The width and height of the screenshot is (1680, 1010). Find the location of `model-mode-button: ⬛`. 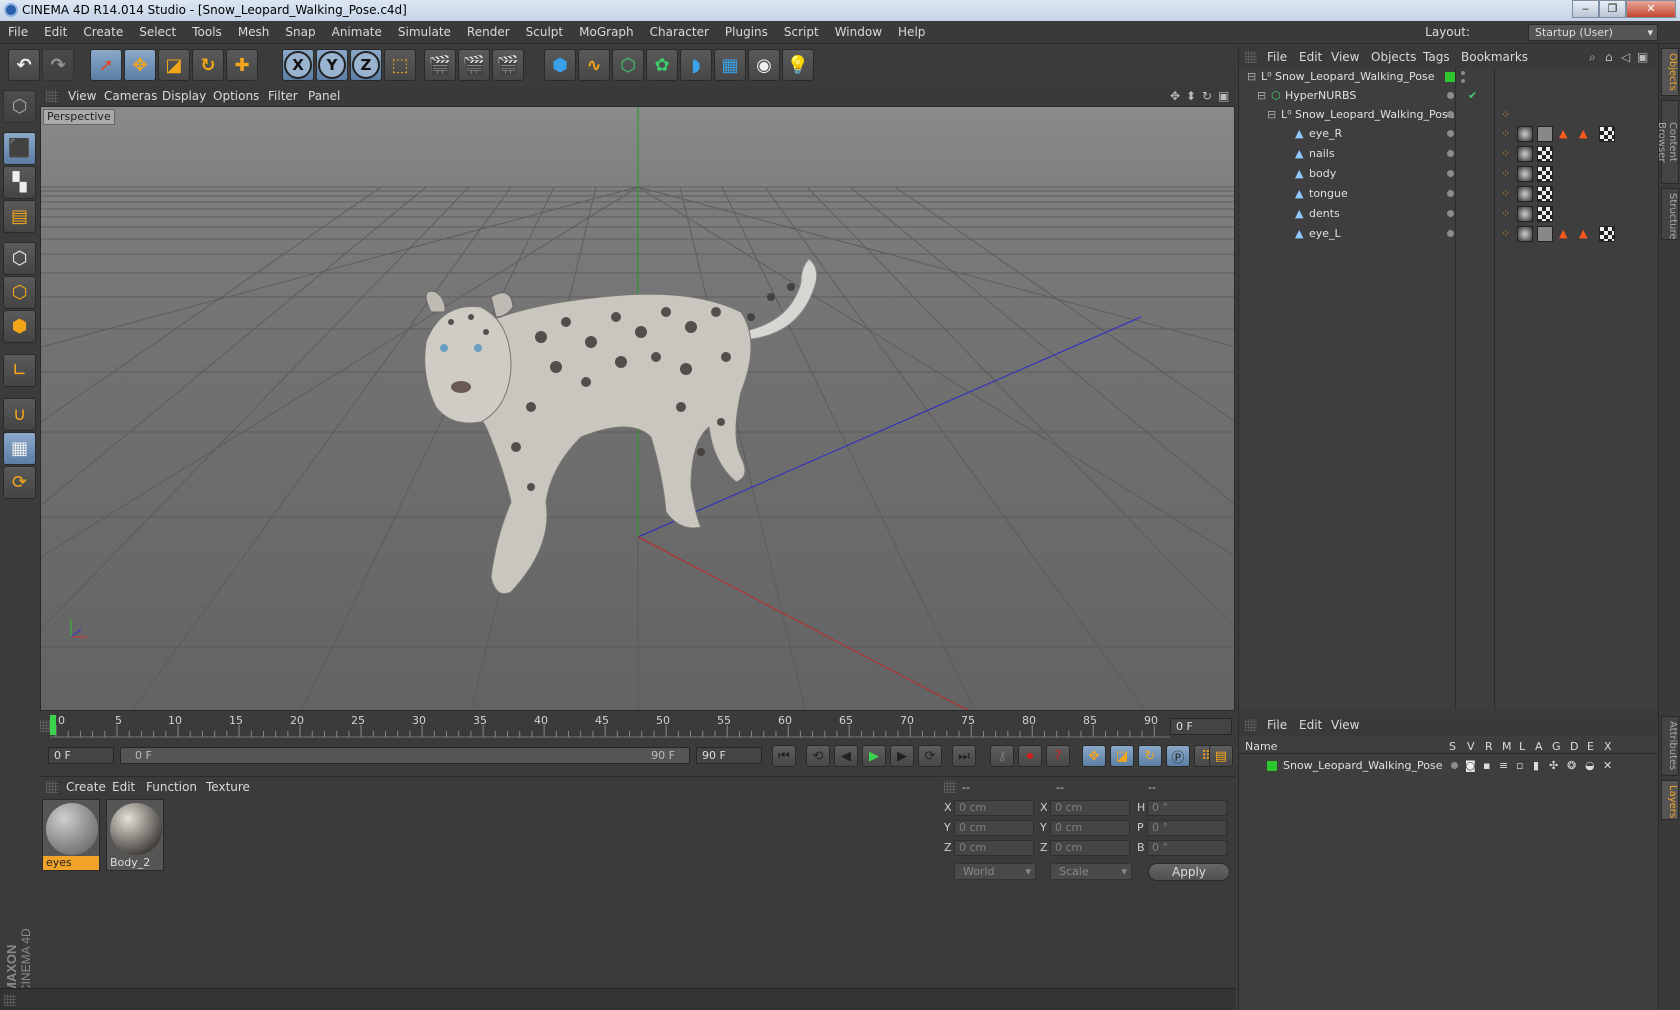

model-mode-button: ⬛ is located at coordinates (19, 148).